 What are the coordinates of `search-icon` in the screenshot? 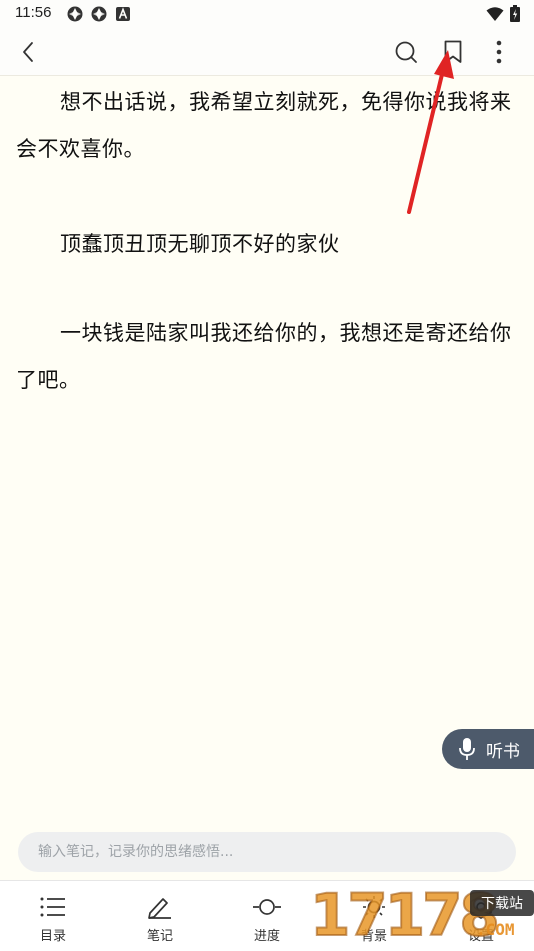 It's located at (406, 52).